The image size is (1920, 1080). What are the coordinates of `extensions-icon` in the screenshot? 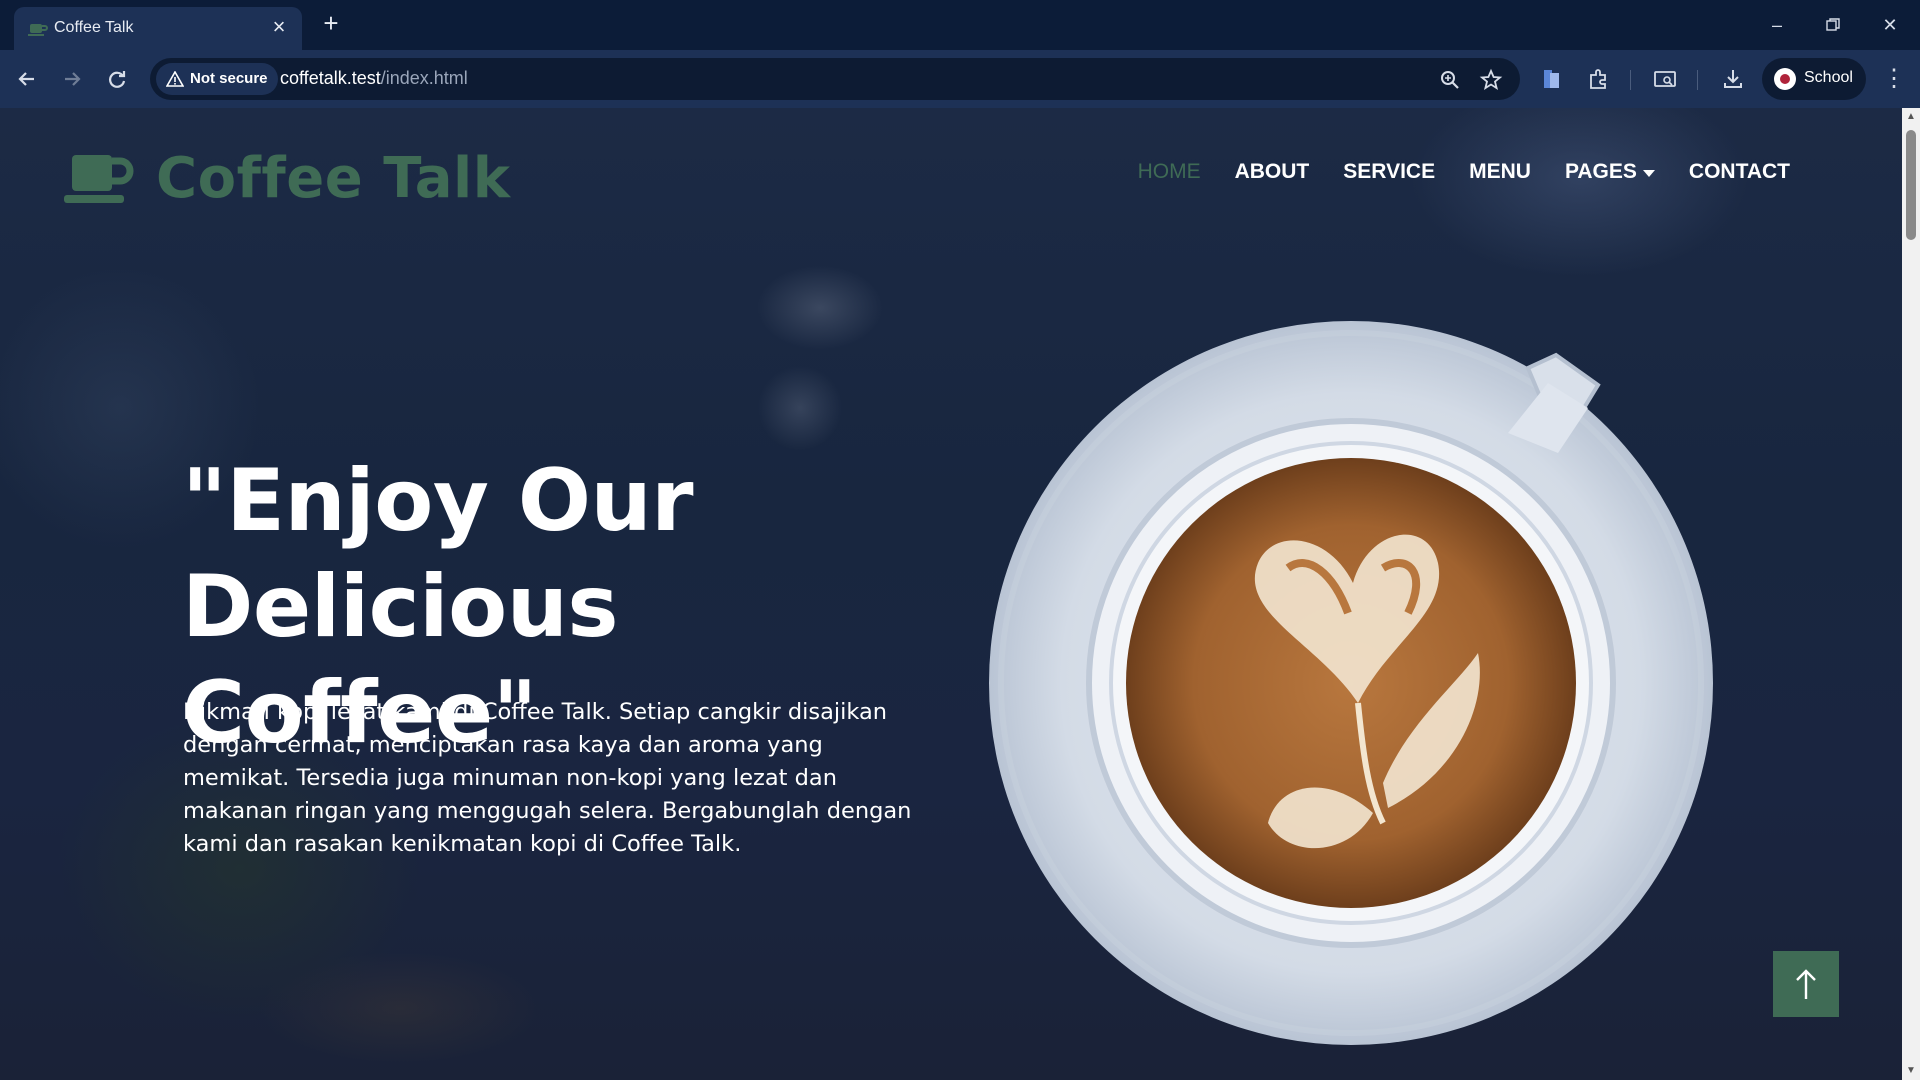 It's located at (1598, 79).